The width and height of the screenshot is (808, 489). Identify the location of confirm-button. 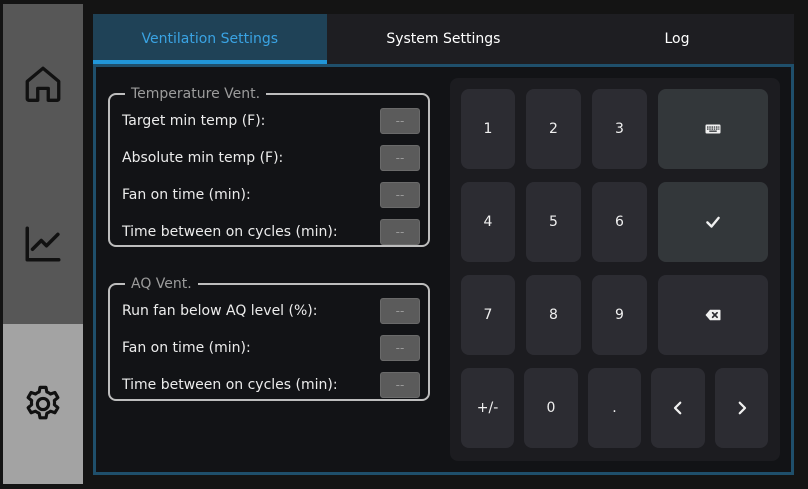
(713, 222).